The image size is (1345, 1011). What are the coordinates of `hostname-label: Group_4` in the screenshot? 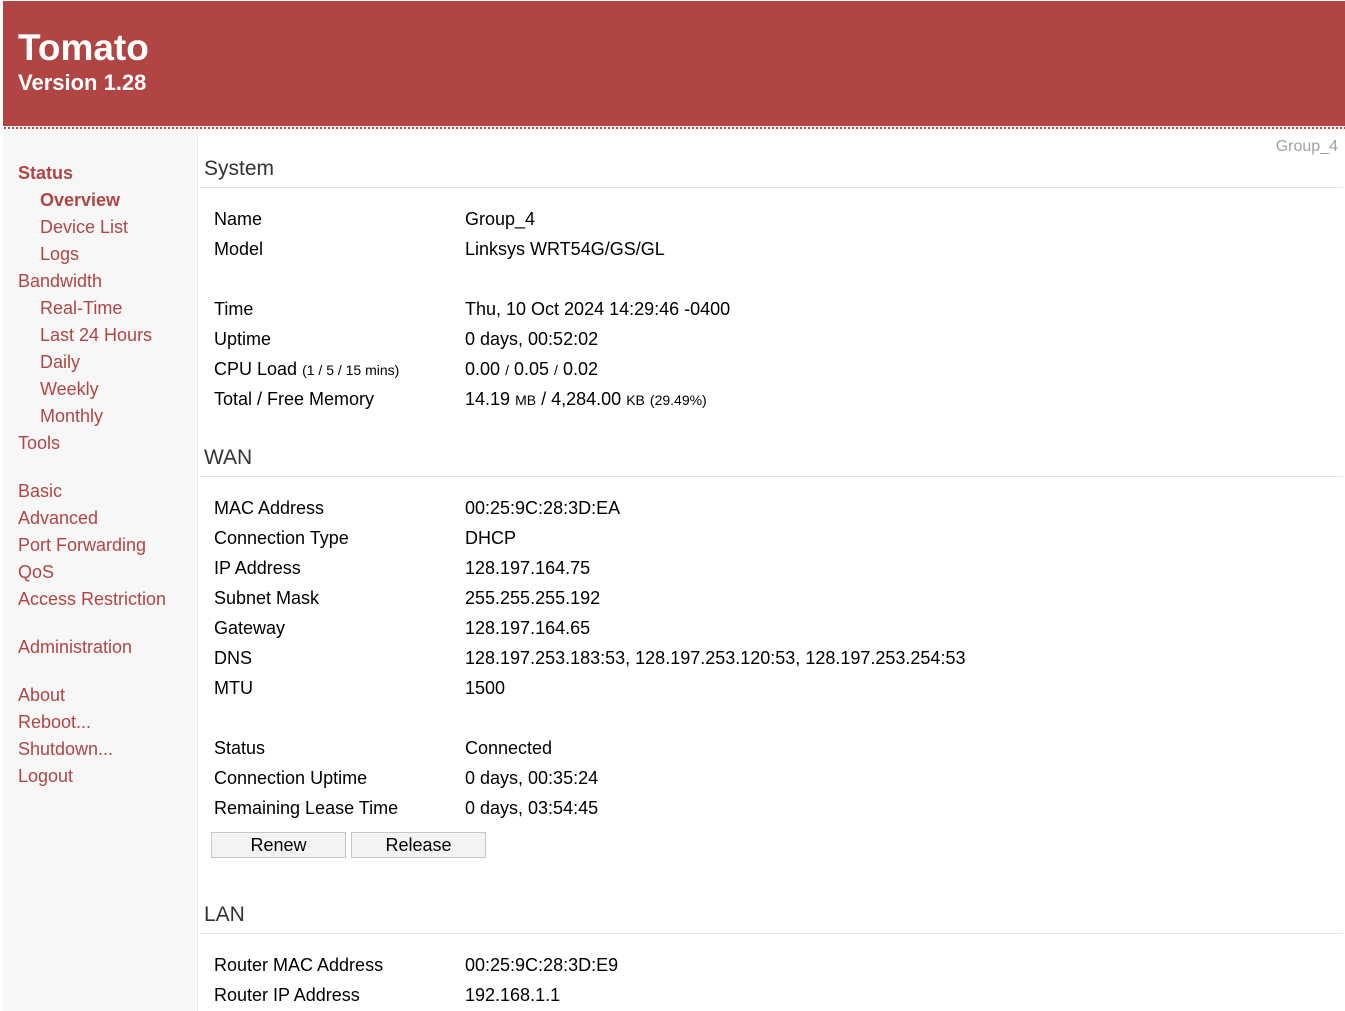 It's located at (1306, 146).